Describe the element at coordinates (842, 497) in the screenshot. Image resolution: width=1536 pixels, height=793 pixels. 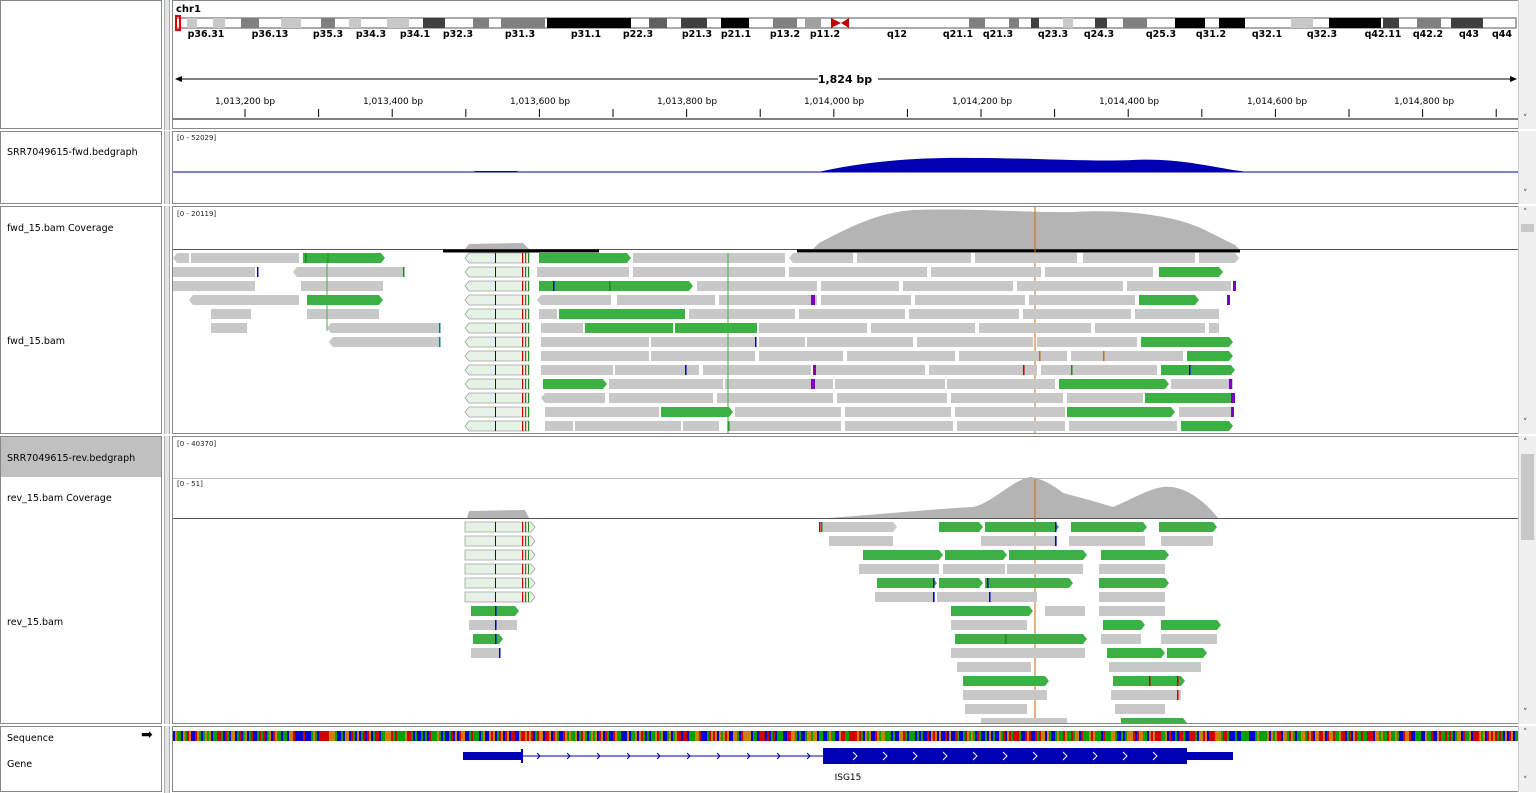
I see `rev-coverage-histogram` at that location.